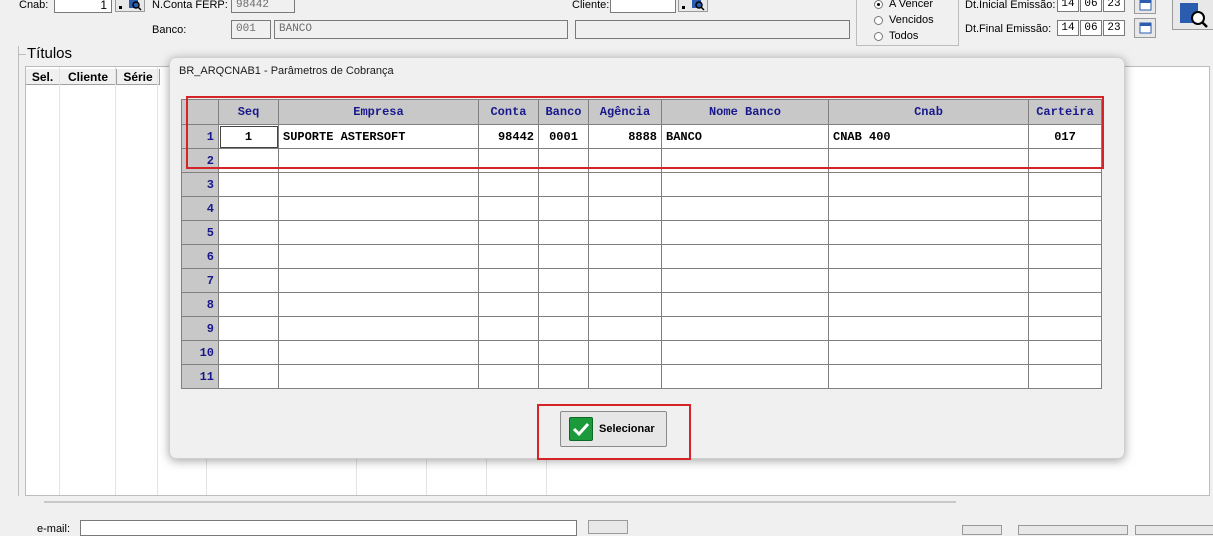  I want to click on table-row: 11, so click(641, 376).